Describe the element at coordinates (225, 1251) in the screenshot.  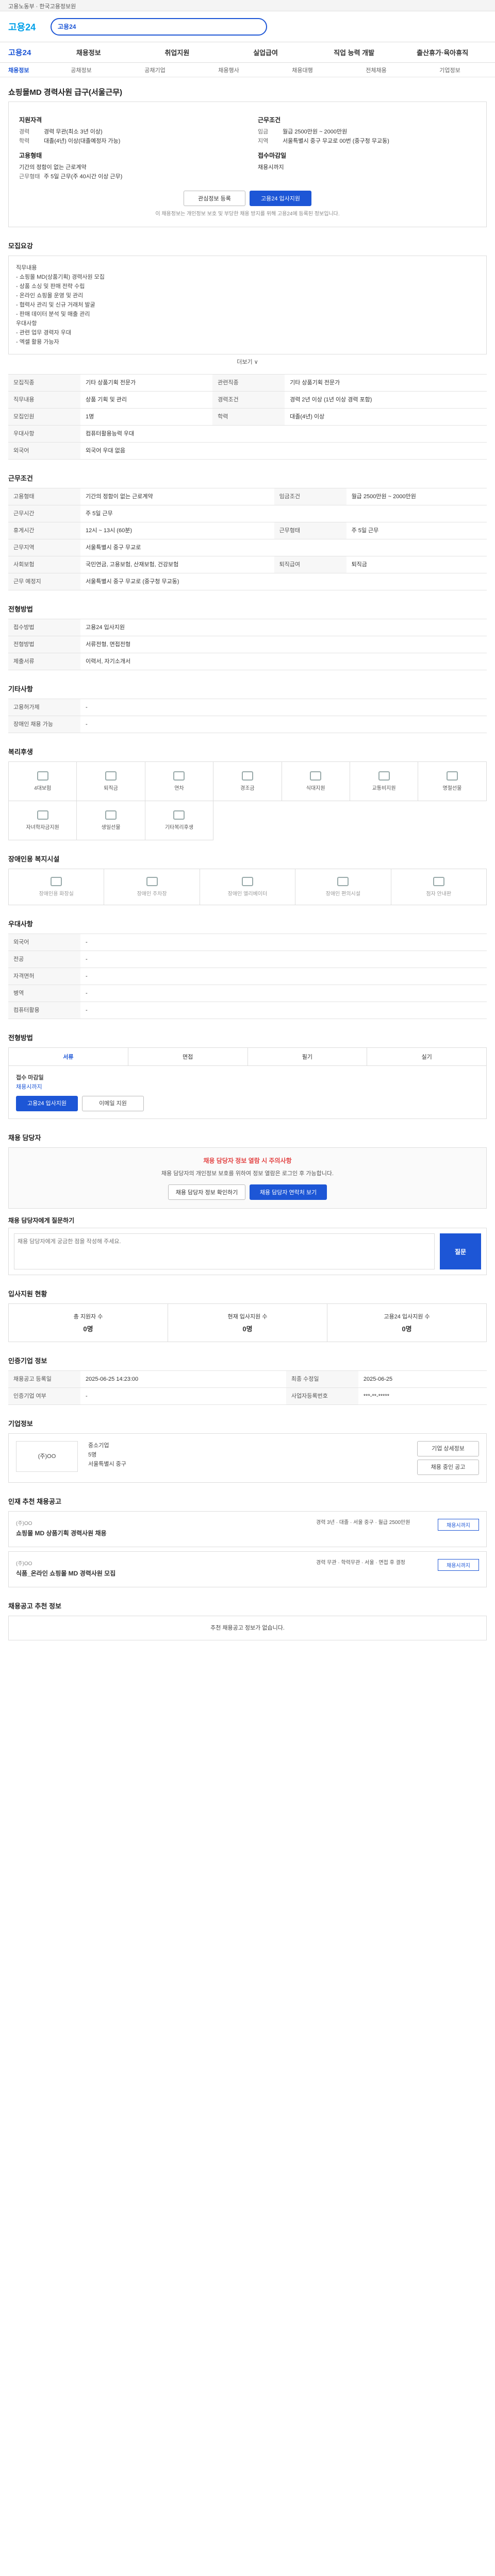
I see `question-input` at that location.